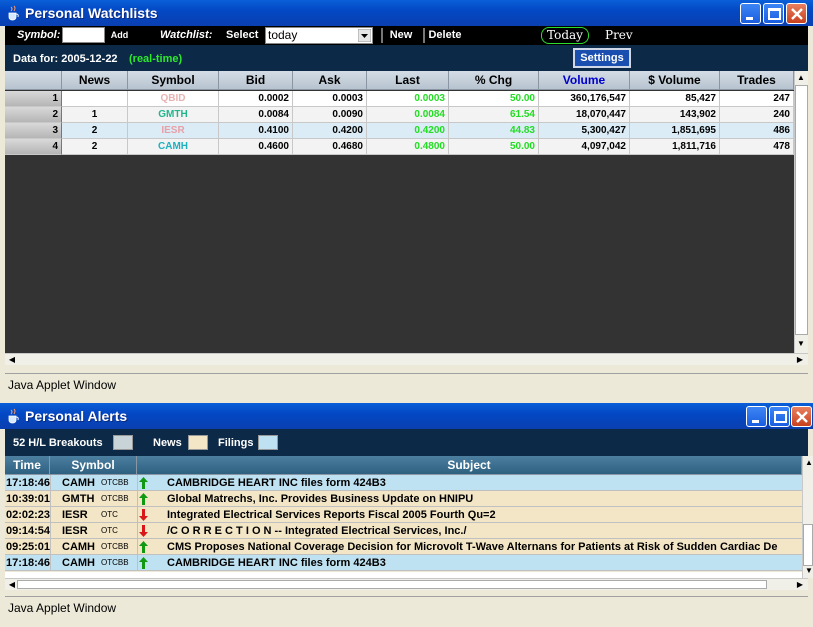 The height and width of the screenshot is (627, 813). I want to click on watchlist-select: today, so click(319, 35).